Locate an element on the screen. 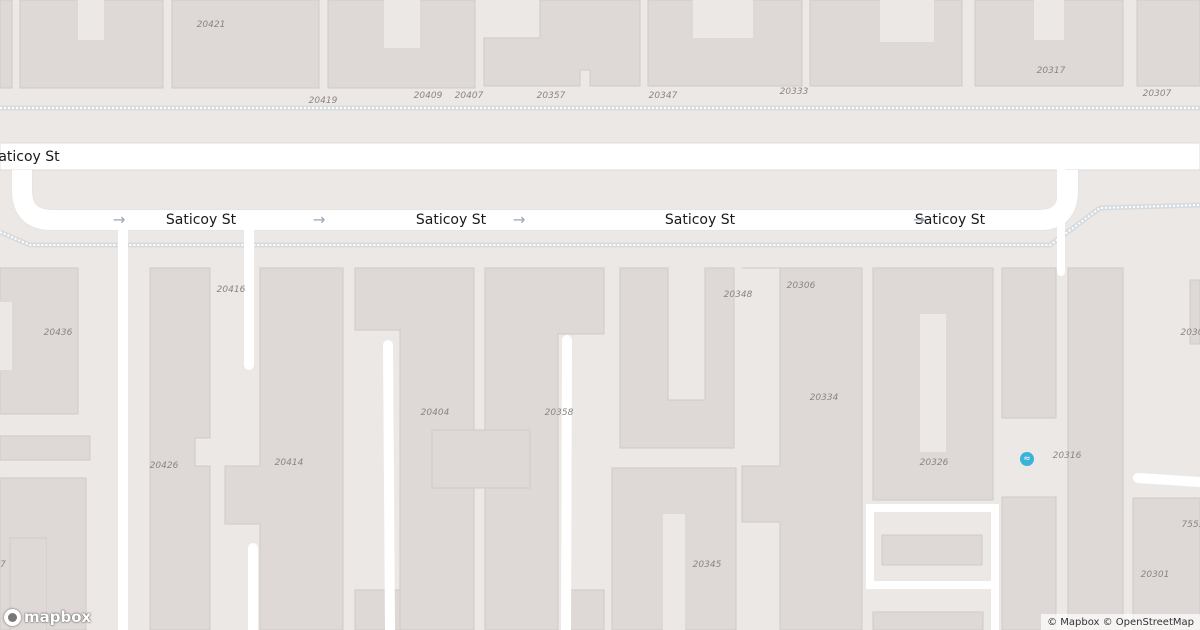  address-label: 20414 is located at coordinates (289, 463).